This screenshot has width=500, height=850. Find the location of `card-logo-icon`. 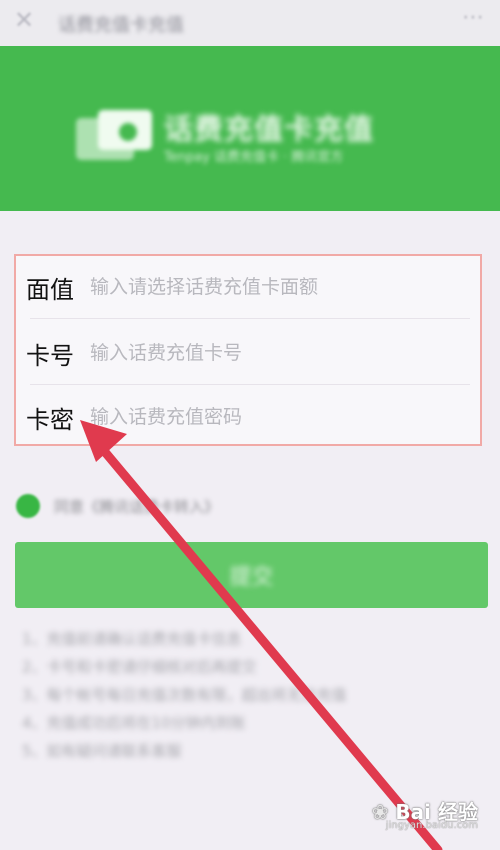

card-logo-icon is located at coordinates (114, 135).